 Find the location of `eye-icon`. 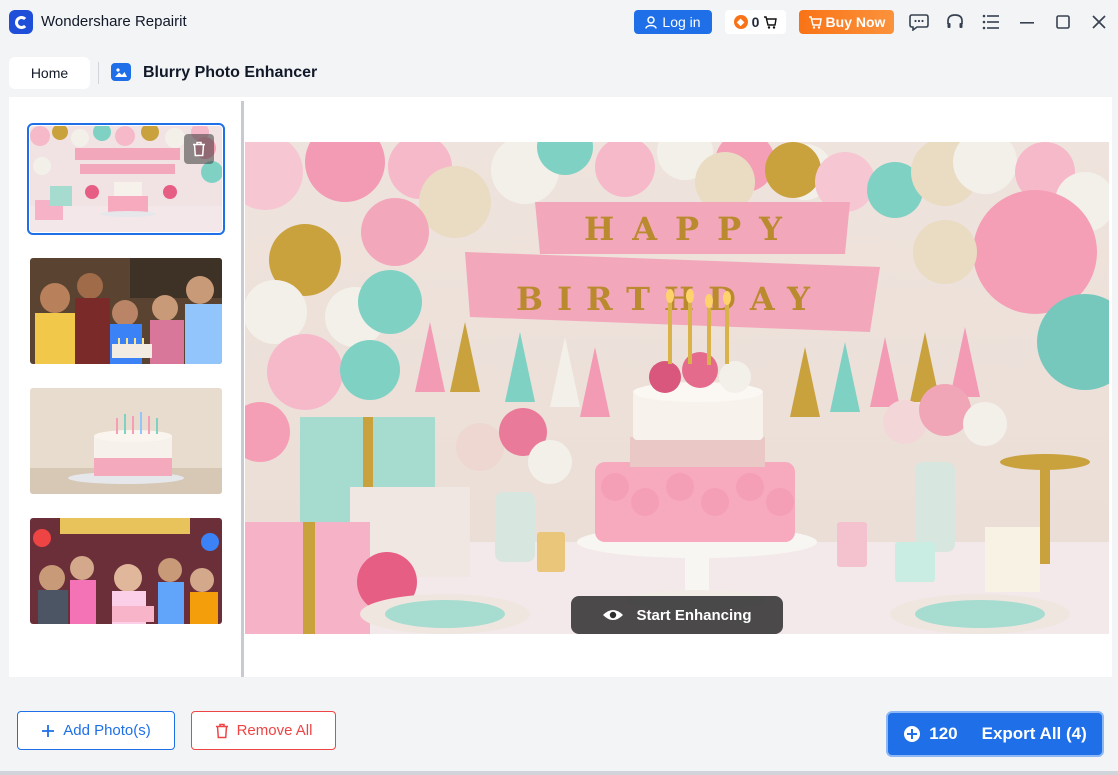

eye-icon is located at coordinates (613, 615).